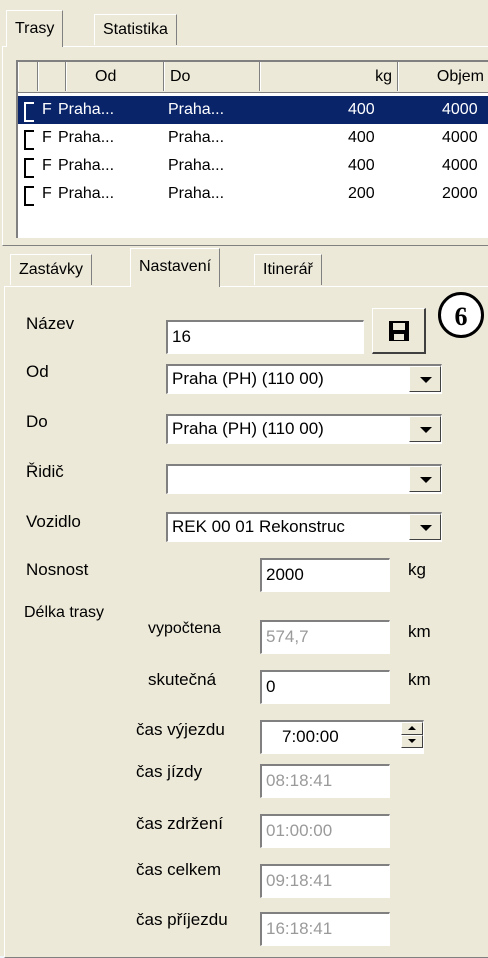  I want to click on od-dropdown-button, so click(425, 379).